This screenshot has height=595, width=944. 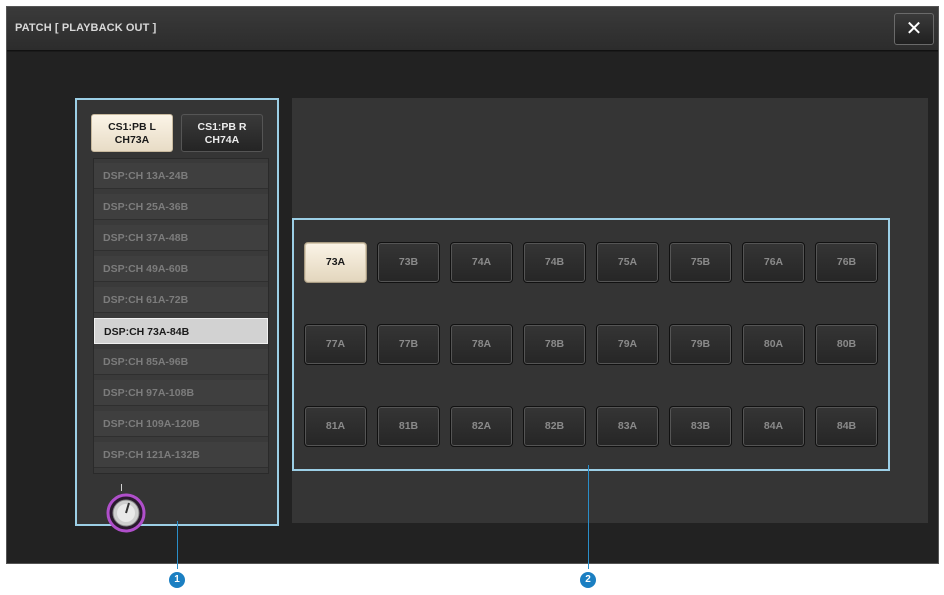 I want to click on pb-r-button: CS1:PB R CH74A, so click(x=222, y=133).